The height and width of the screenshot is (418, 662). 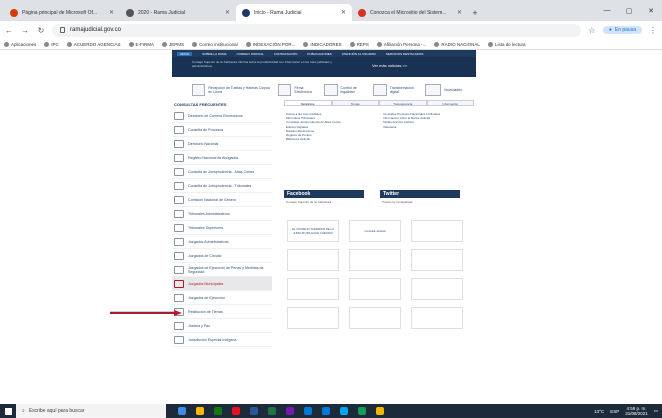 I want to click on sidebar-item: Jurisdicción Especial Indígena, so click(x=222, y=340).